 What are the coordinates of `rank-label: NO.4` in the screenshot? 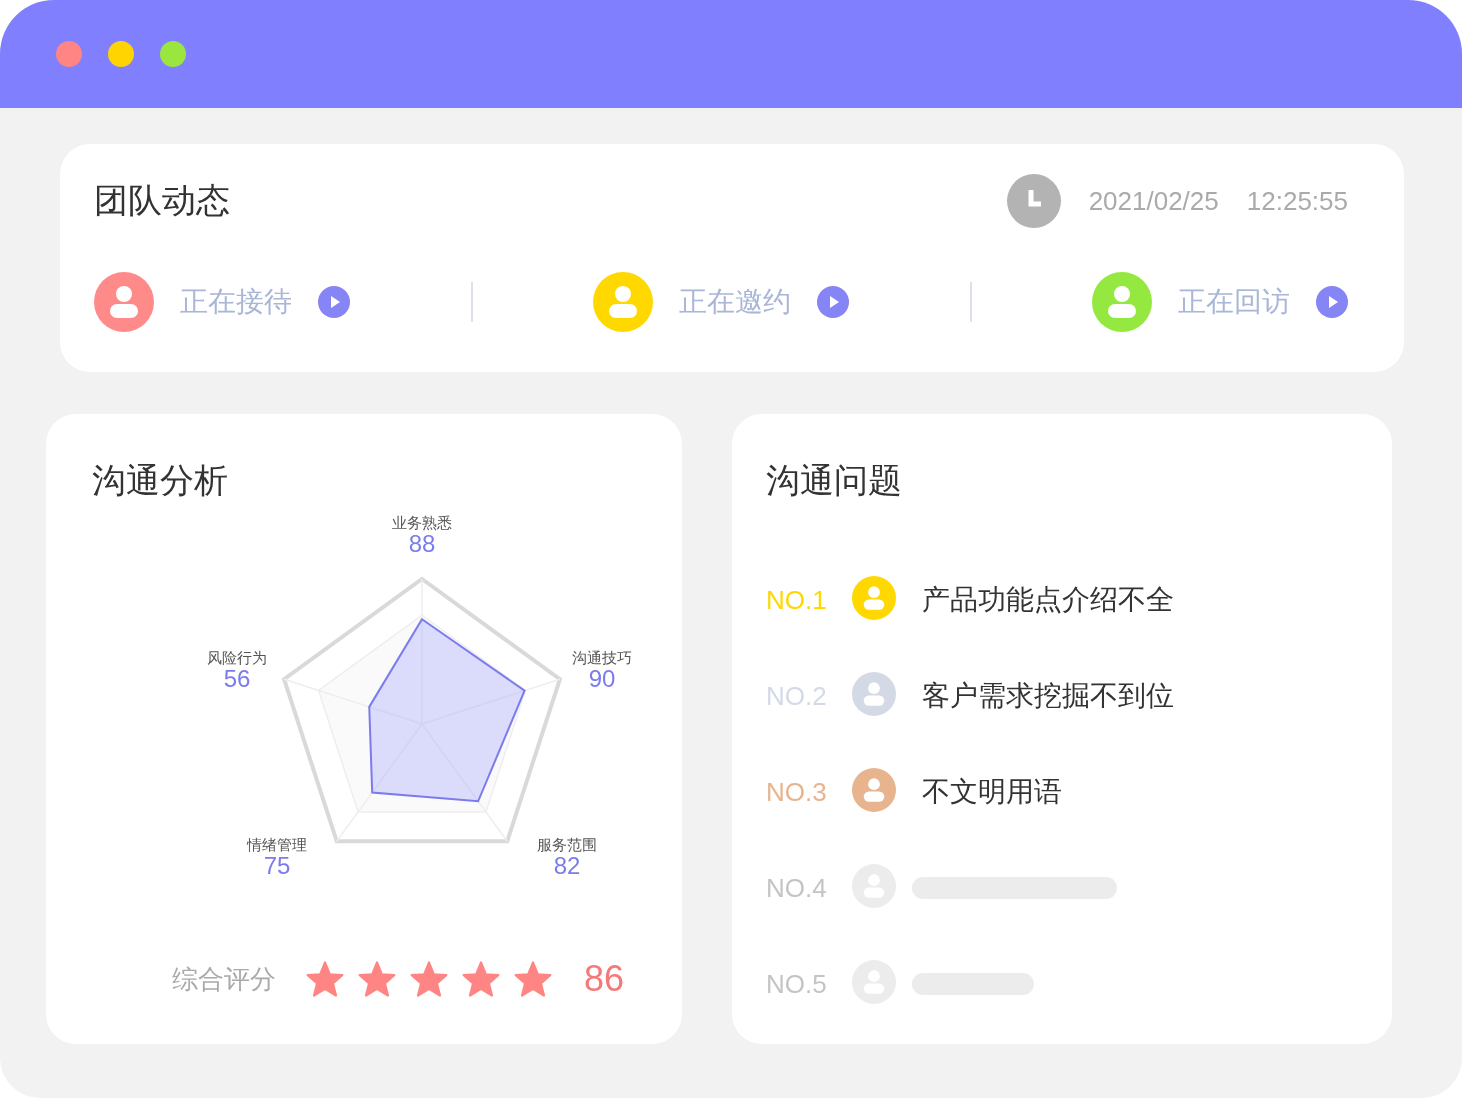 It's located at (797, 888).